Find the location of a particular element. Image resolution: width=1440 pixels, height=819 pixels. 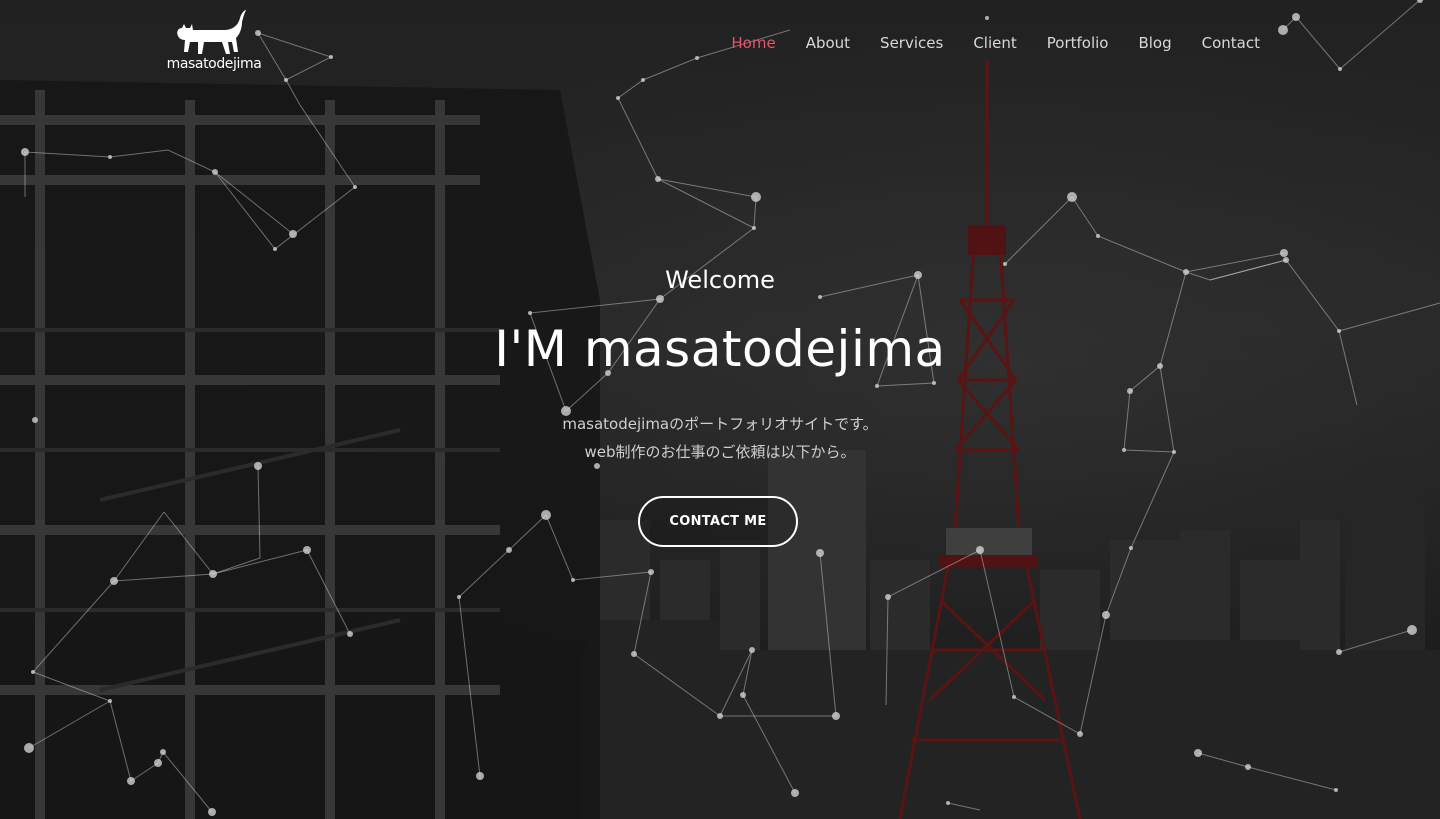

welcome-text: Welcome is located at coordinates (720, 280).